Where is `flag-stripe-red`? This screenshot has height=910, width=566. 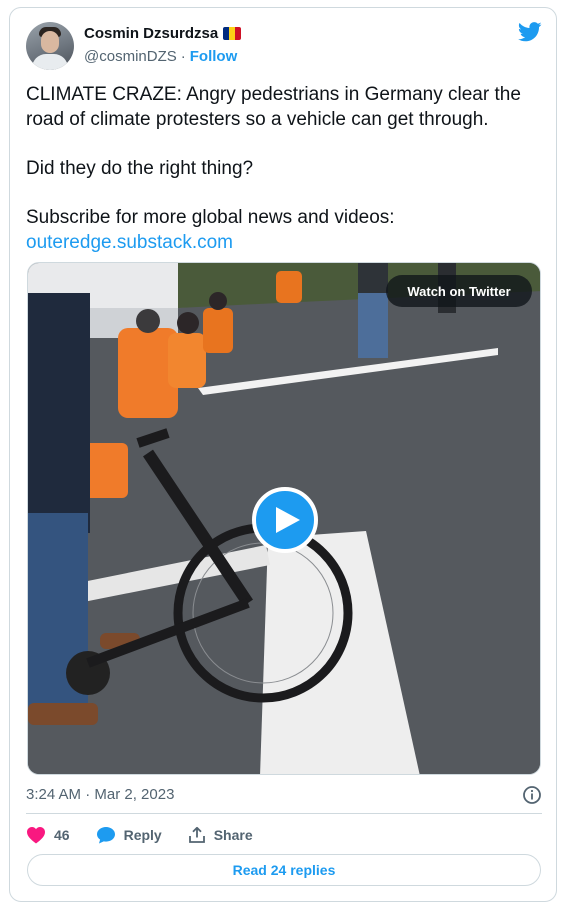 flag-stripe-red is located at coordinates (238, 33).